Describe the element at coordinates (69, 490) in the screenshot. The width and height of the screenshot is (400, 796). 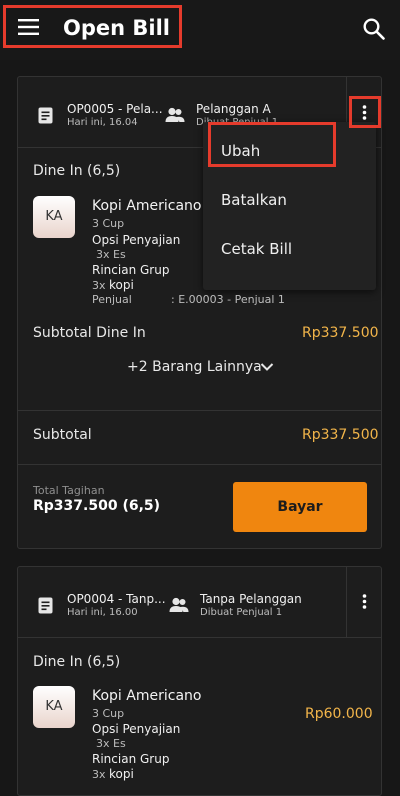
I see `total-label: Total Tagihan` at that location.